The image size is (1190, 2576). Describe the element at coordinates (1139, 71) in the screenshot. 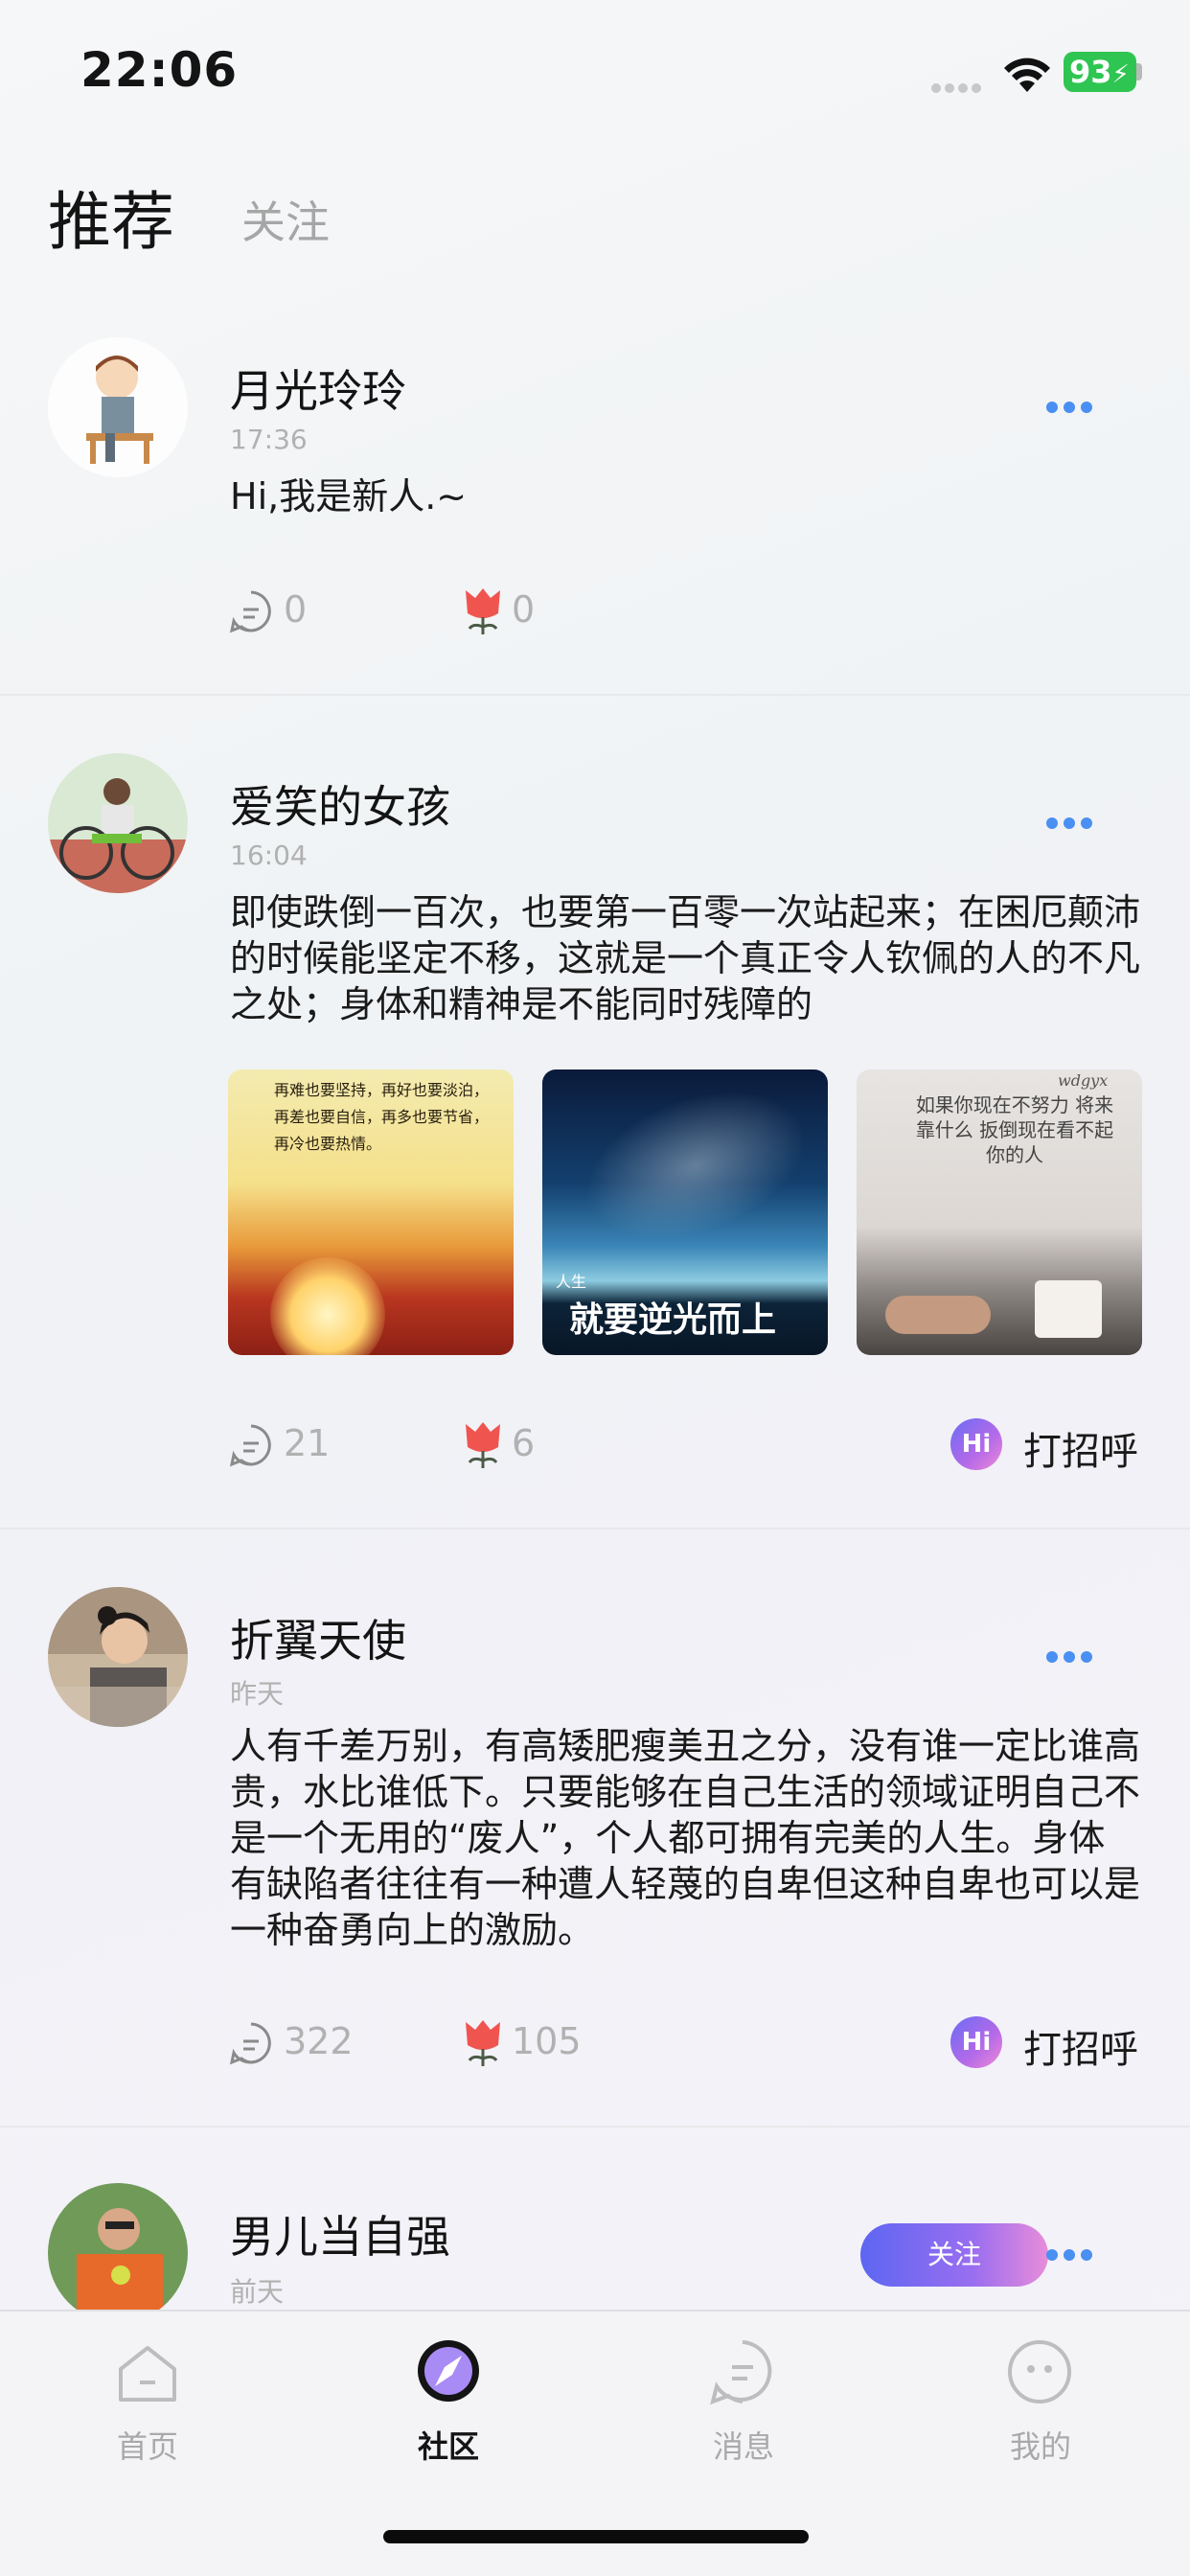

I see `battery-tip` at that location.